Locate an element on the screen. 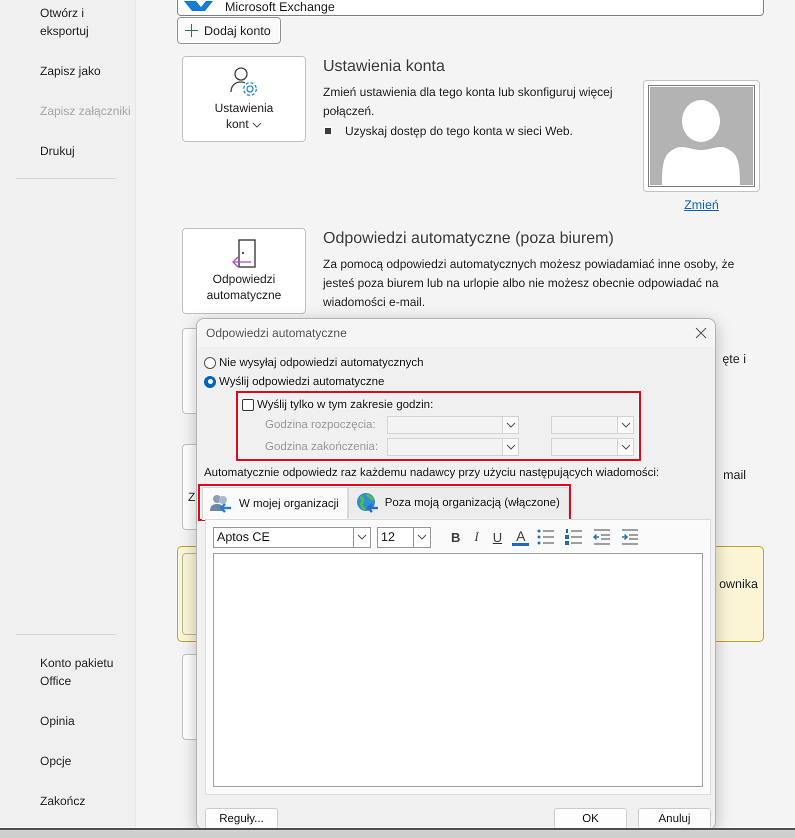  dialog-title: Odpowiedzi automatyczne is located at coordinates (276, 333).